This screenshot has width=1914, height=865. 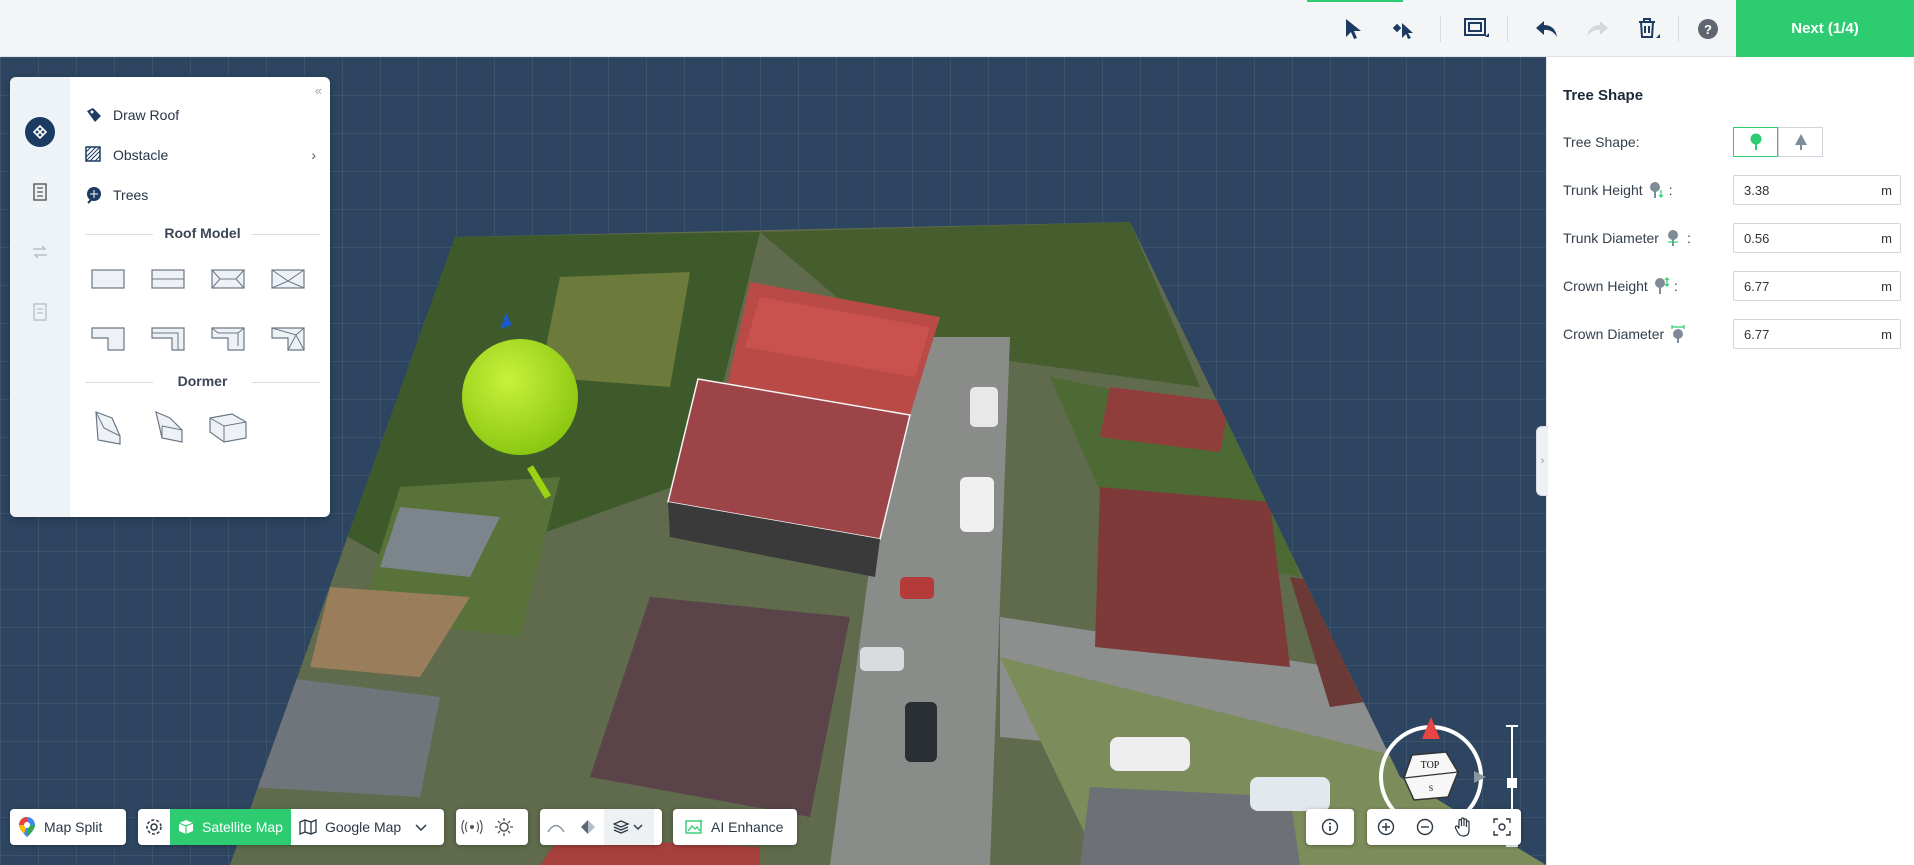 I want to click on arc-icon, so click(x=556, y=827).